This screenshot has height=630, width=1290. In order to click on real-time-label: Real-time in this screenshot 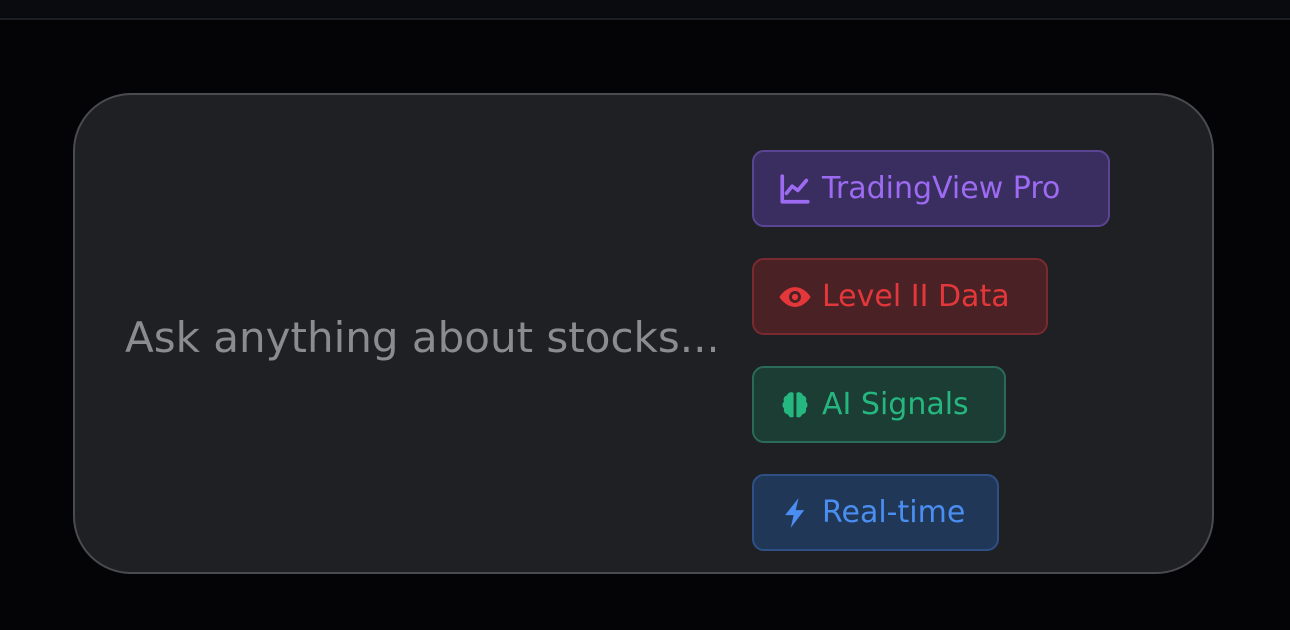, I will do `click(894, 512)`.